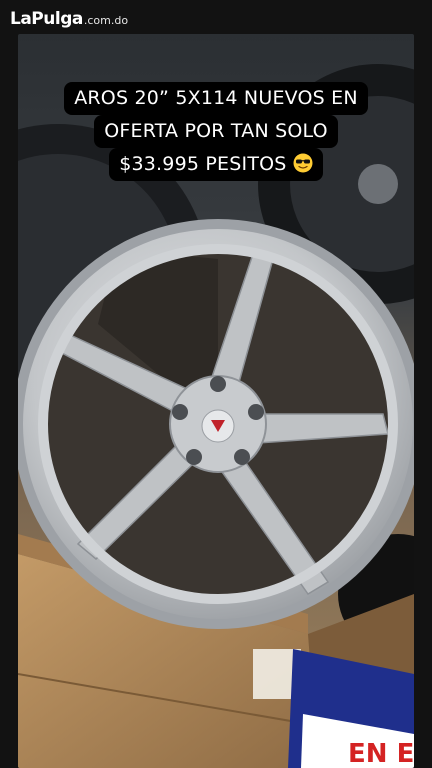 This screenshot has height=768, width=432. What do you see at coordinates (381, 753) in the screenshot?
I see `sign-text: EN E` at bounding box center [381, 753].